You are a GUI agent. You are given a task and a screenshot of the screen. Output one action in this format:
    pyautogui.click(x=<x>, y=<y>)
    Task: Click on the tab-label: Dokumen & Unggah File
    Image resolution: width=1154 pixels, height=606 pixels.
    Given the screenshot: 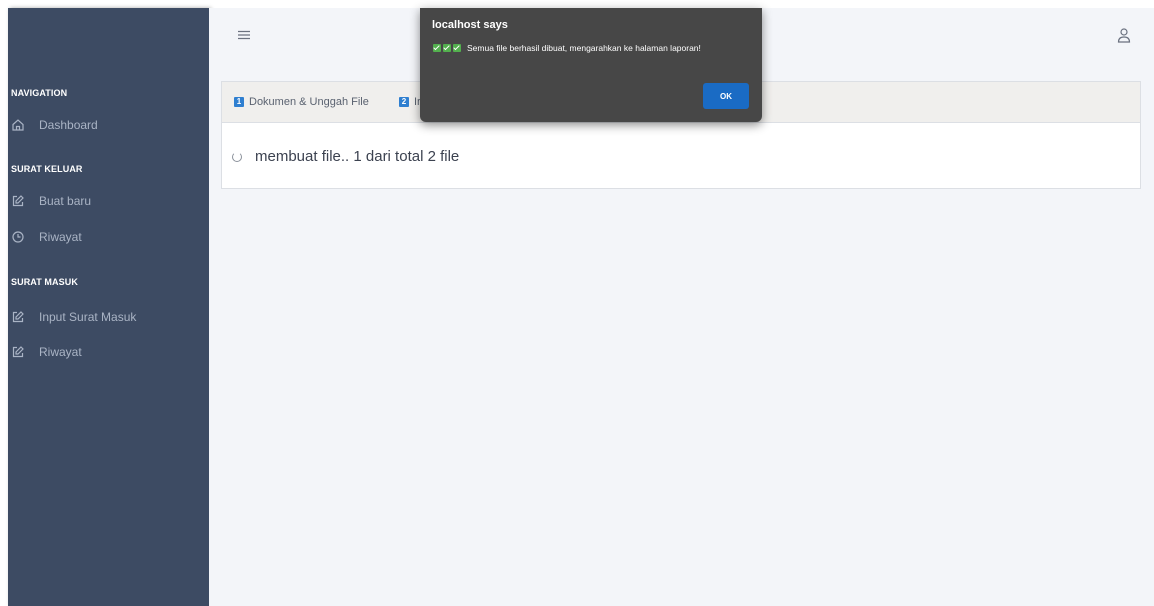 What is the action you would take?
    pyautogui.click(x=309, y=102)
    